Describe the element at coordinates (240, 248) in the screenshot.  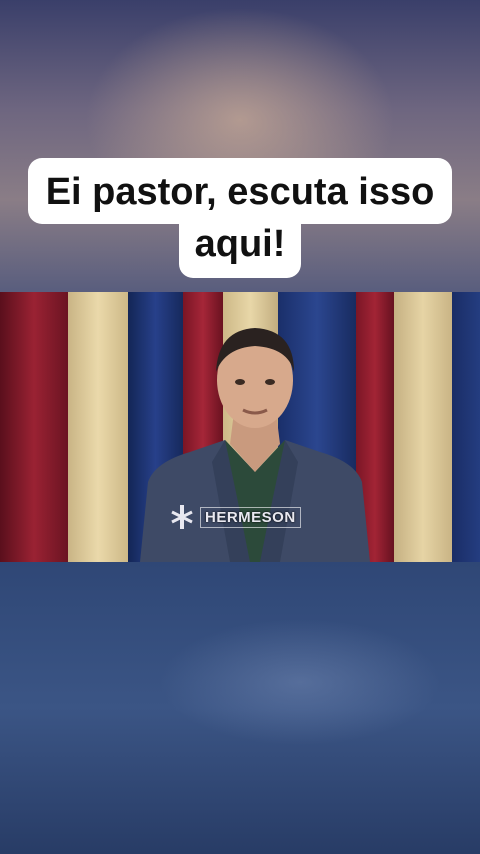
I see `caption-line-2: aqui!` at that location.